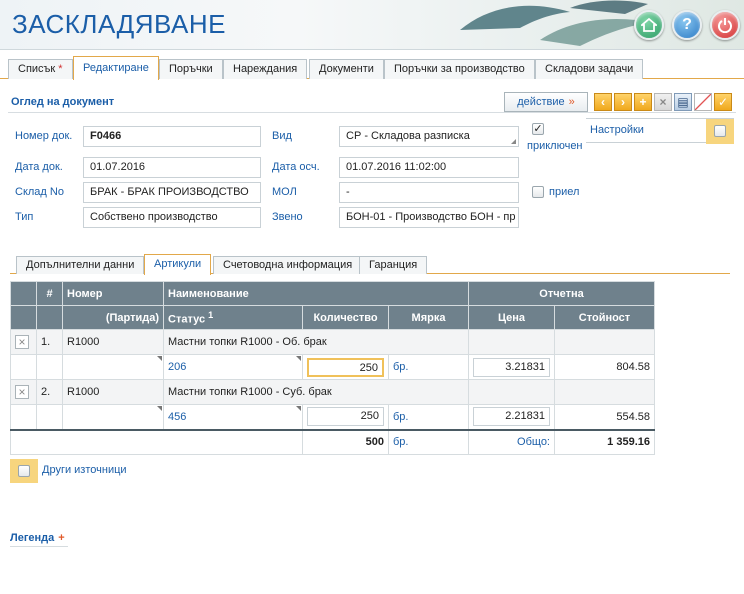  I want to click on header-blank, so click(23, 317).